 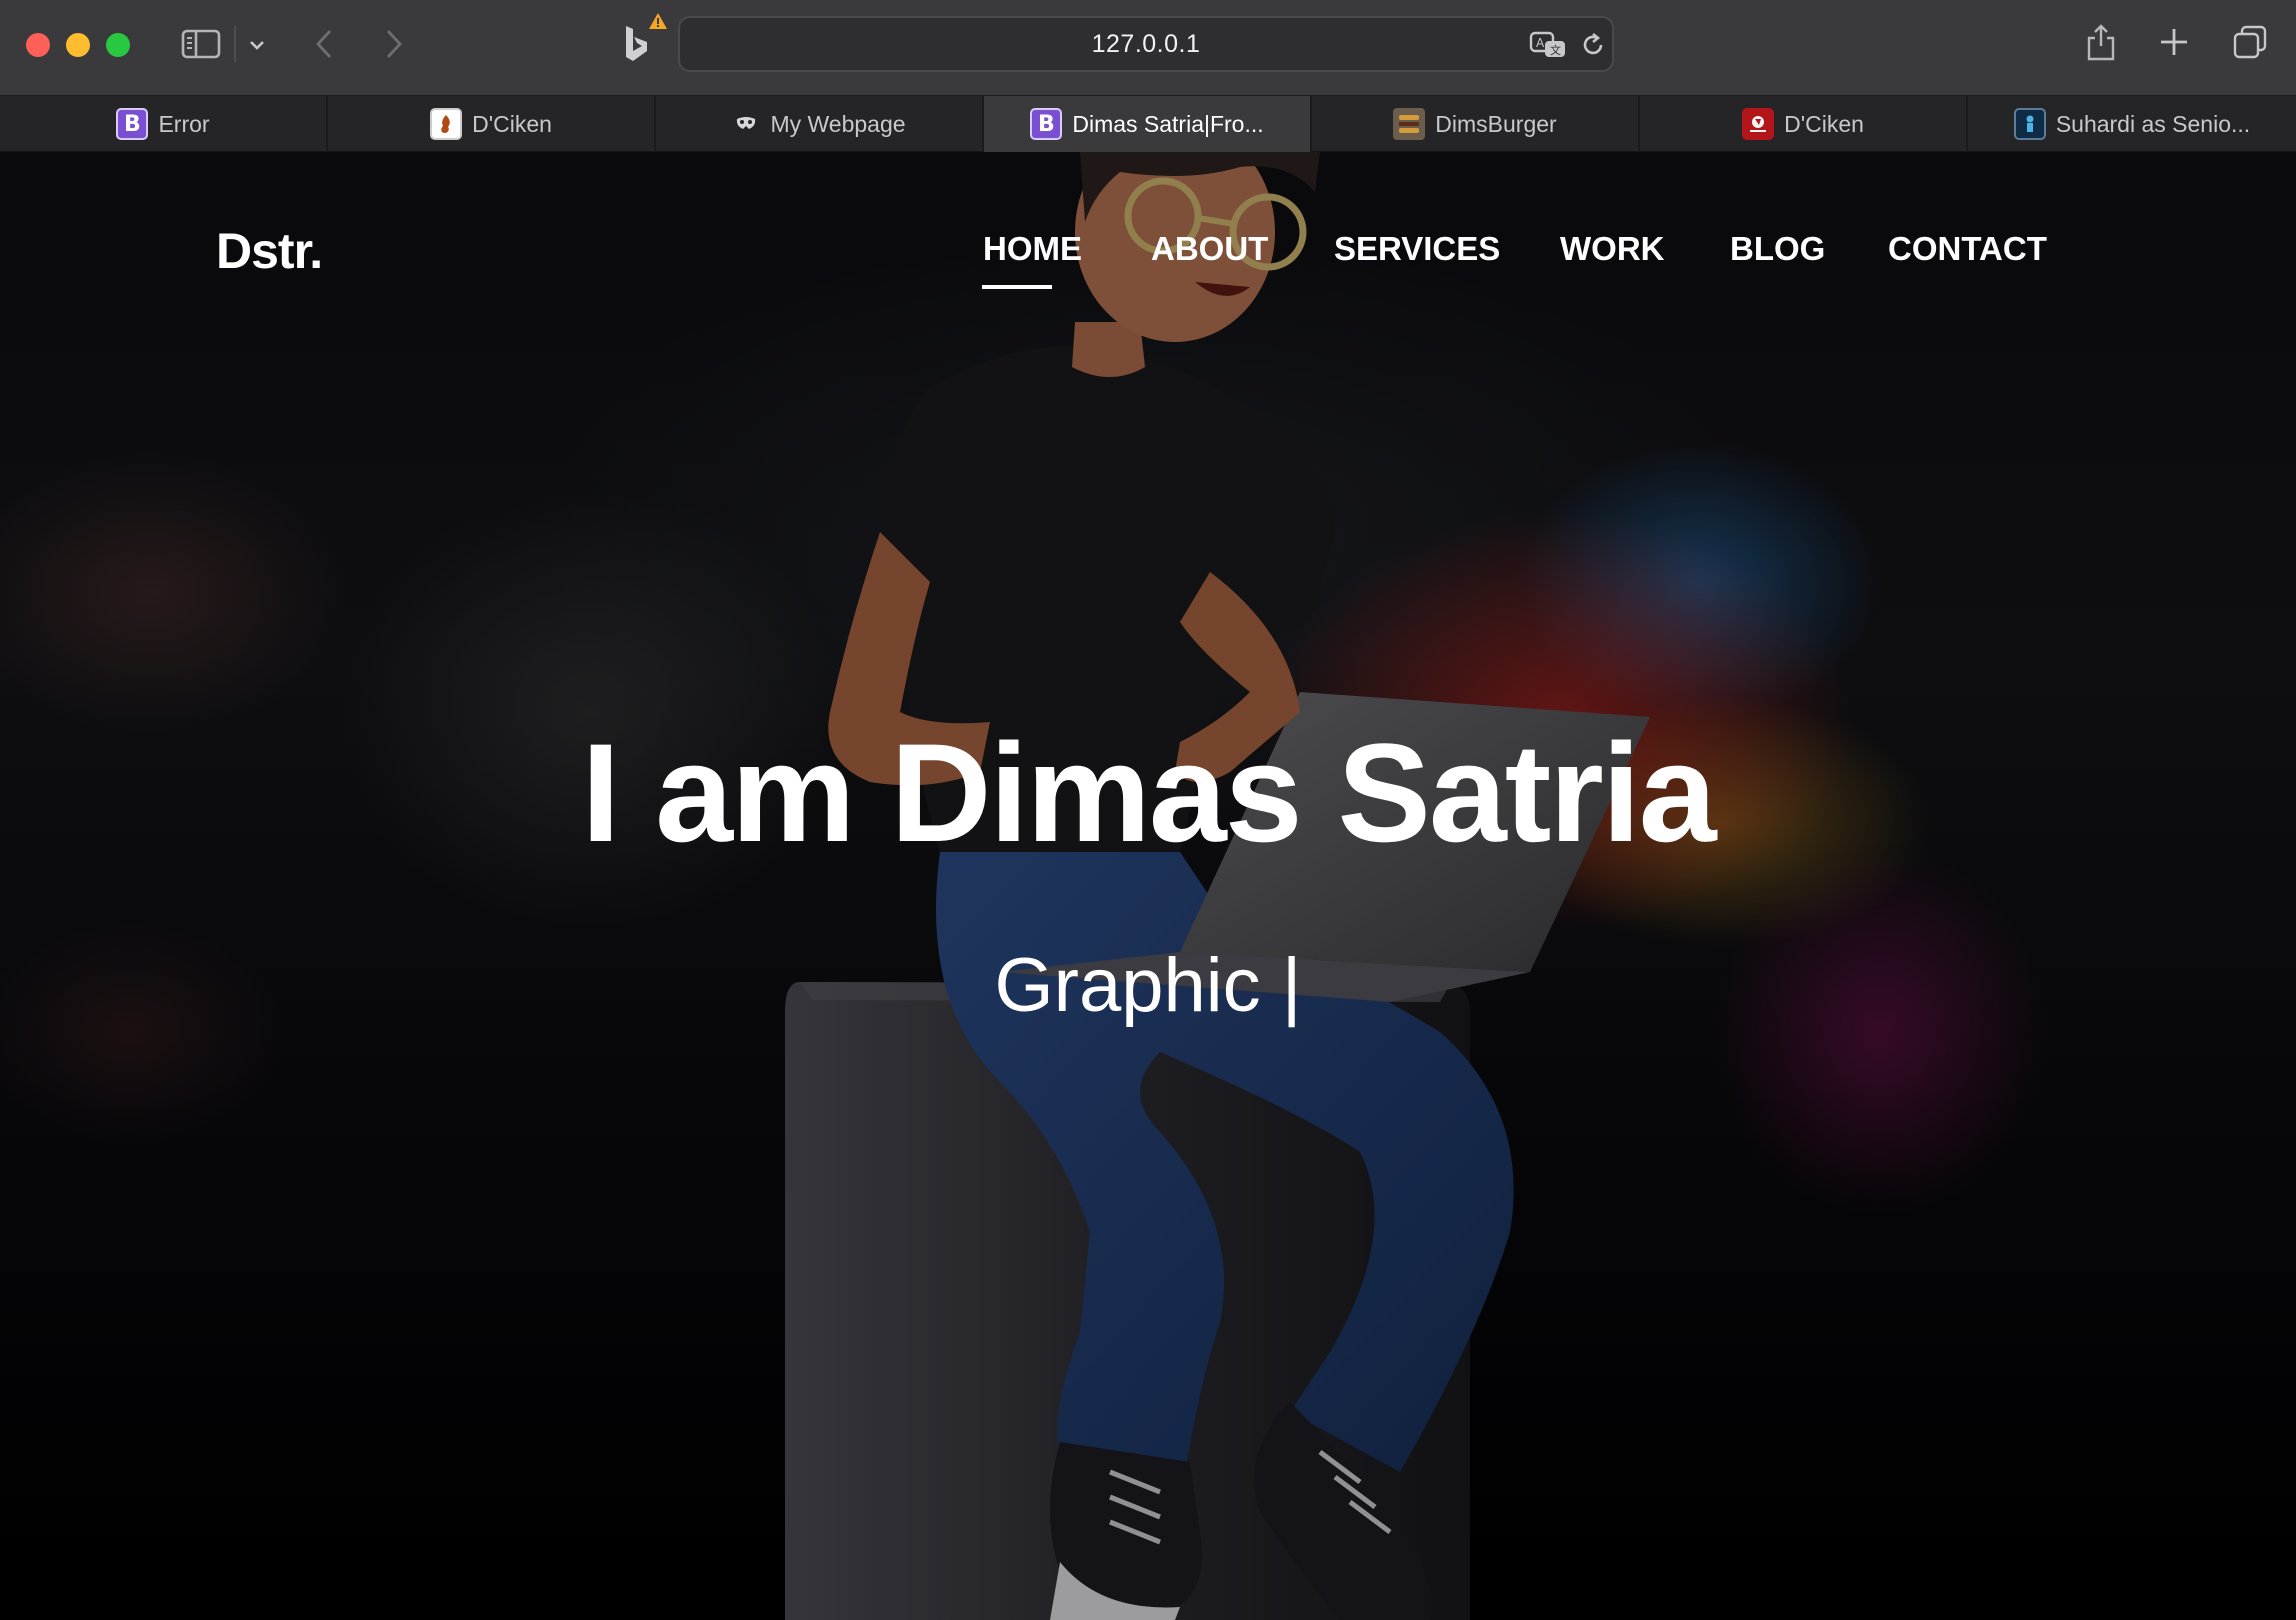 What do you see at coordinates (78, 45) in the screenshot?
I see `minimize-window-button` at bounding box center [78, 45].